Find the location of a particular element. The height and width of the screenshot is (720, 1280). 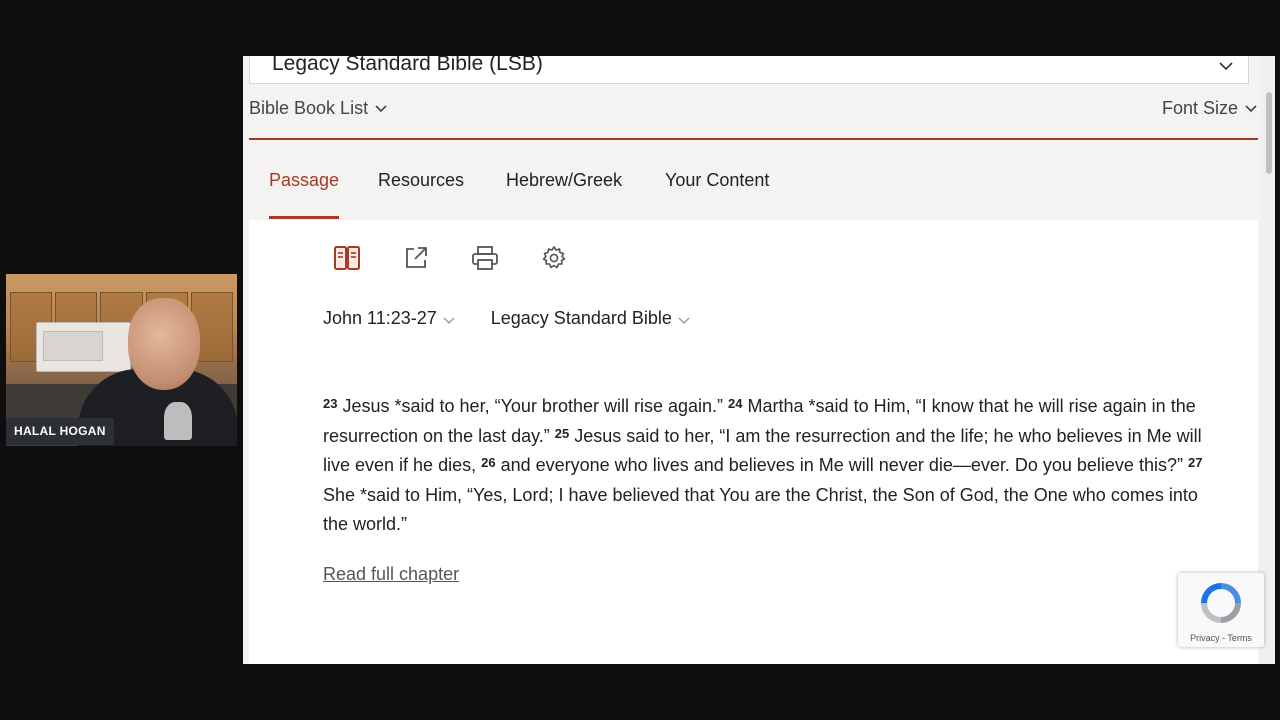

recaptcha-badge: Privacy - Terms is located at coordinates (1221, 610).